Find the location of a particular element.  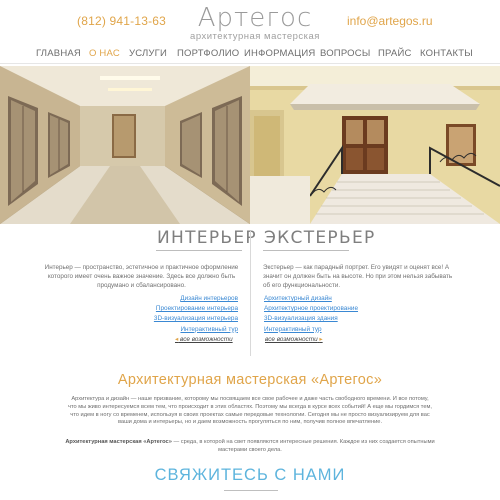

phone-number: (812) 941-13-63 is located at coordinates (121, 21).